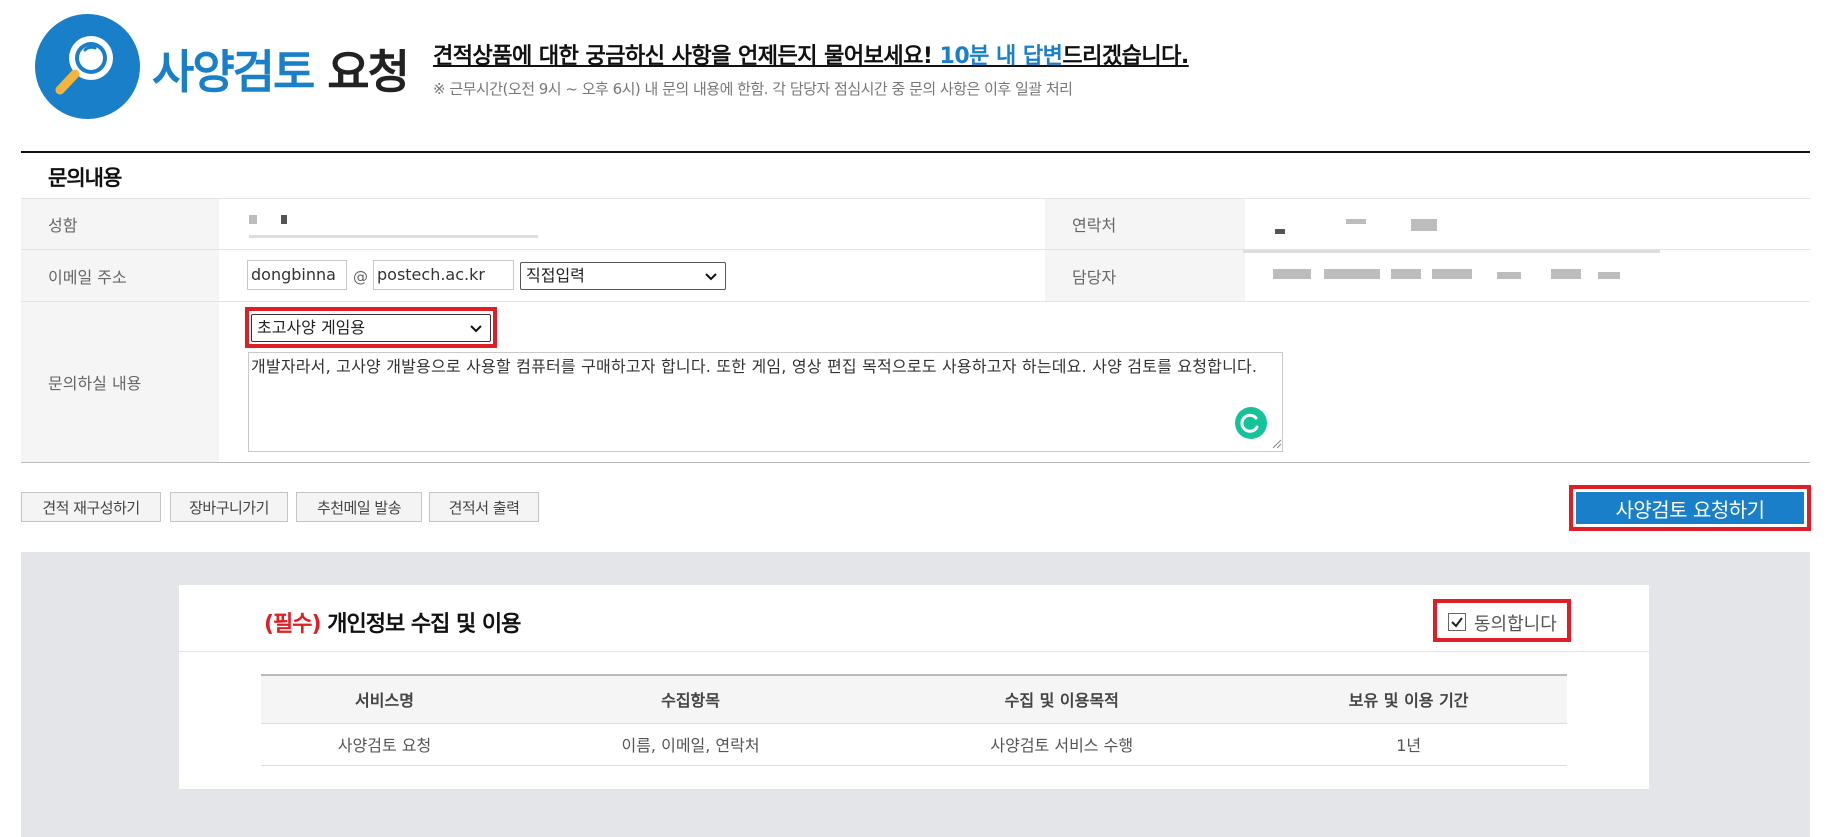 Image resolution: width=1831 pixels, height=837 pixels. I want to click on agree-label: 동의합니다, so click(1515, 623).